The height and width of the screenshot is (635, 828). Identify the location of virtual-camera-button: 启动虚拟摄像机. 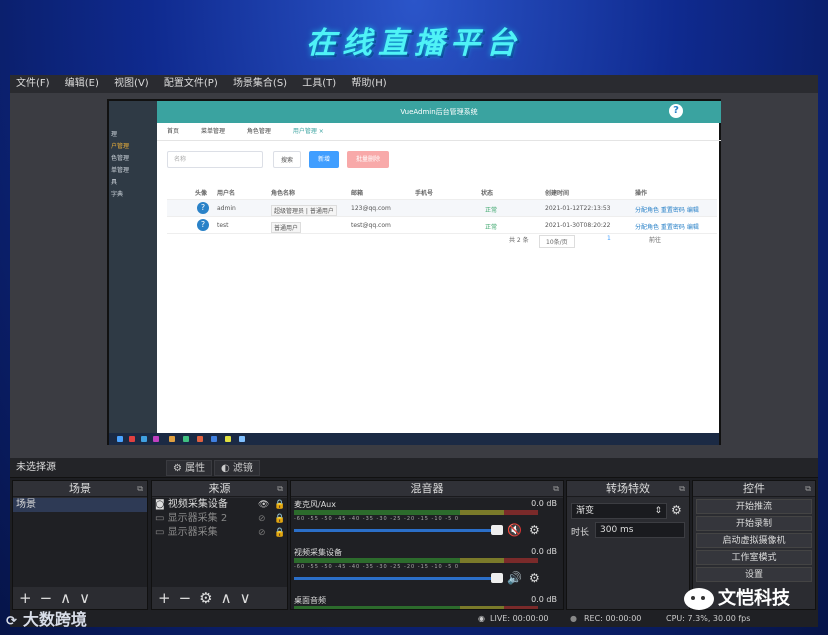
(754, 540).